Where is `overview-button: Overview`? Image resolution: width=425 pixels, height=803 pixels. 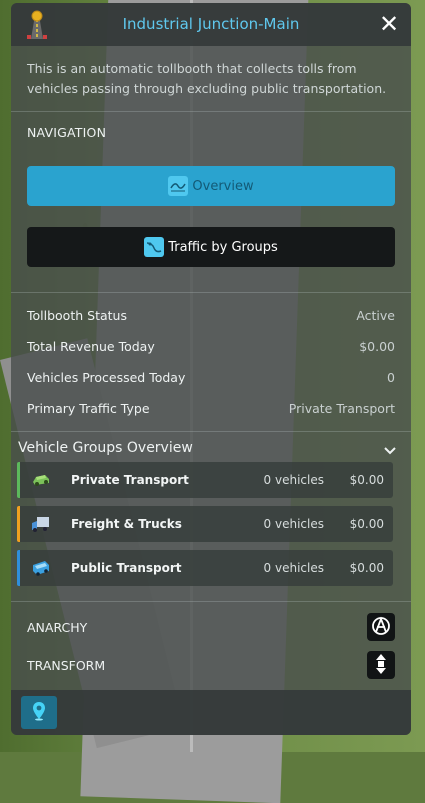
overview-button: Overview is located at coordinates (211, 186).